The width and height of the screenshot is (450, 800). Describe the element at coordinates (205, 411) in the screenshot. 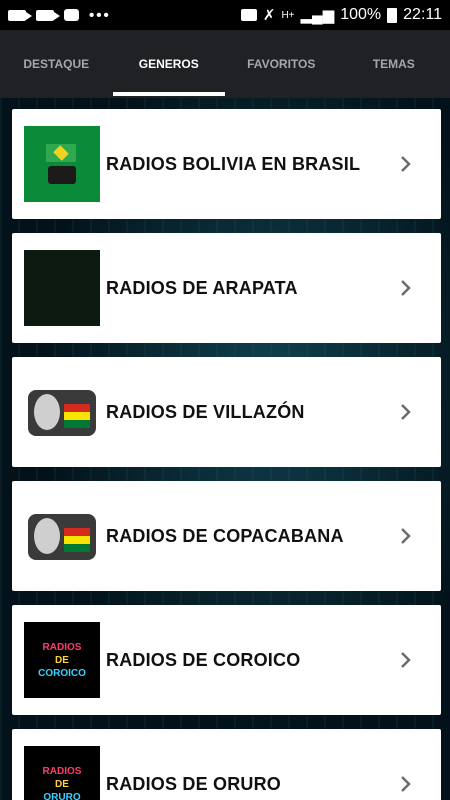

I see `list-item-label: RADIOS DE VILLAZÓN` at that location.